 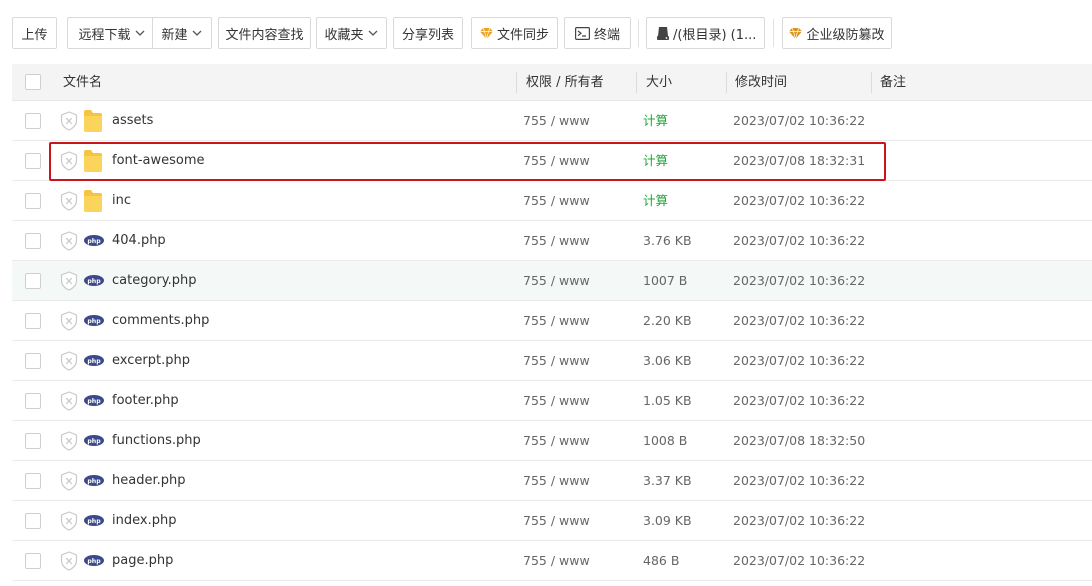 What do you see at coordinates (158, 160) in the screenshot?
I see `file-name-link: font-awesome` at bounding box center [158, 160].